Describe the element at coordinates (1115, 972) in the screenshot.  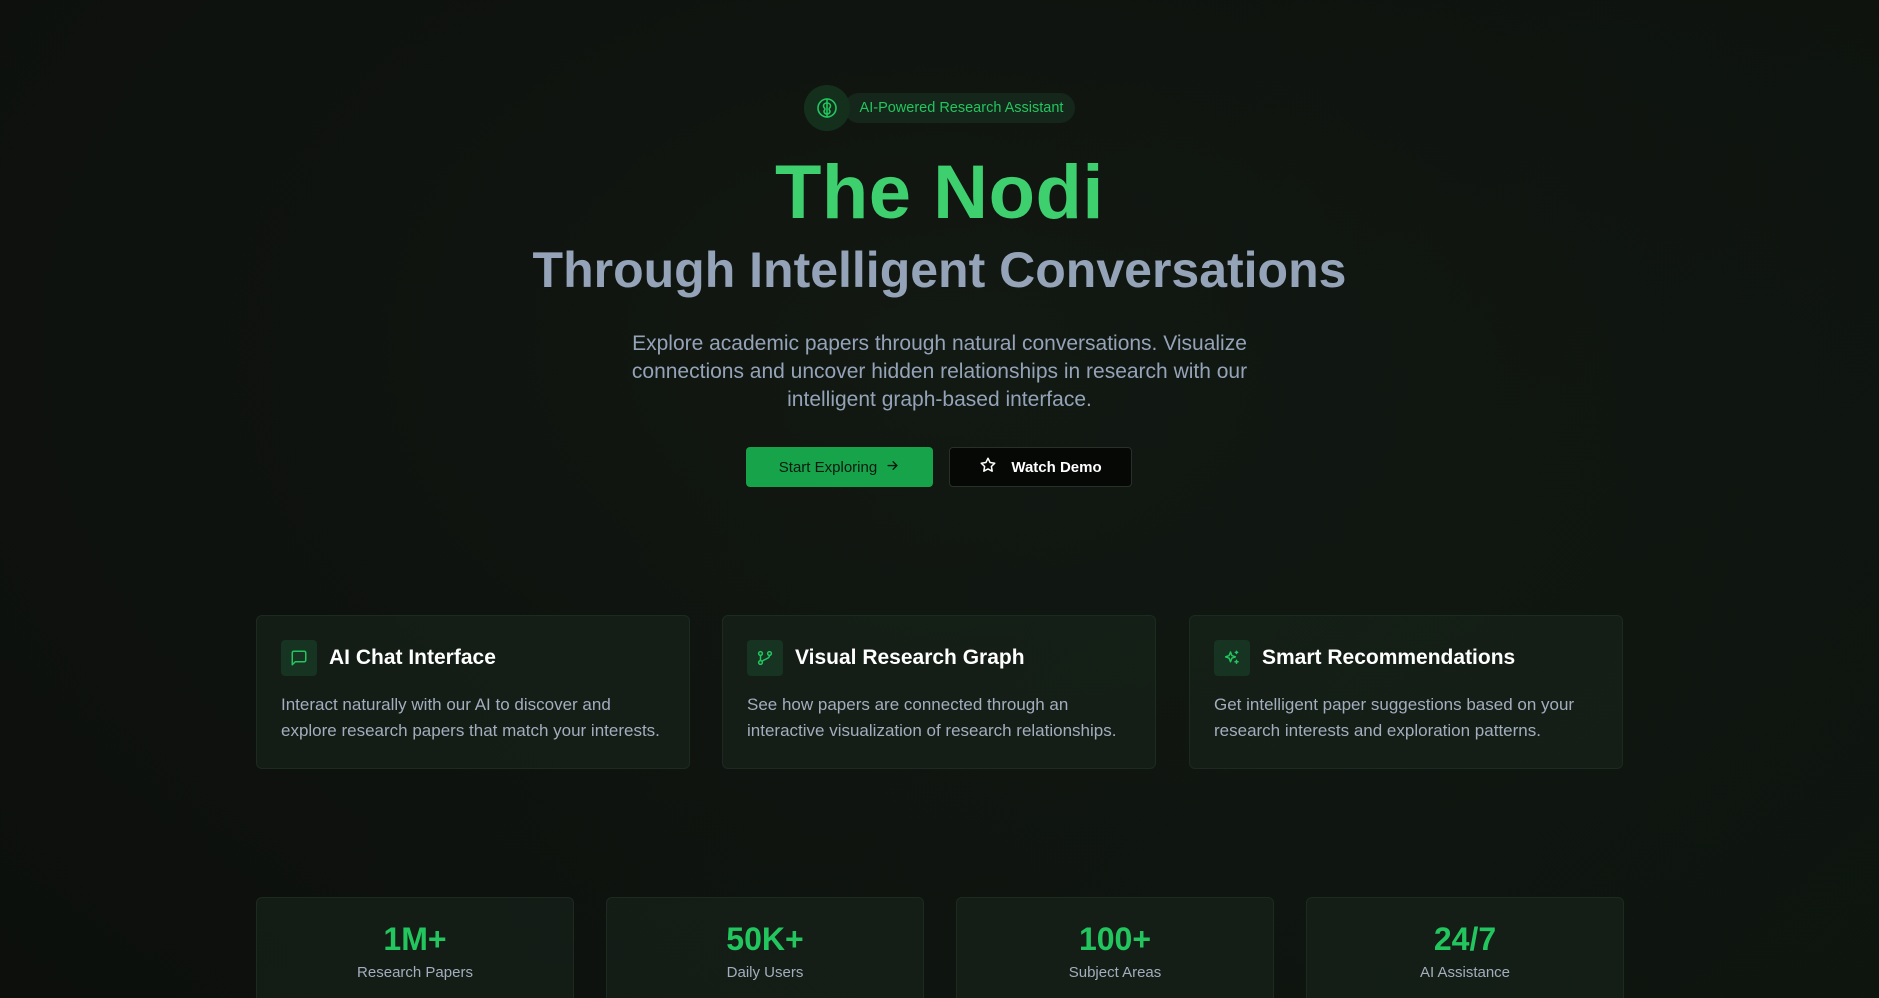
I see `stat-label: Subject Areas` at that location.